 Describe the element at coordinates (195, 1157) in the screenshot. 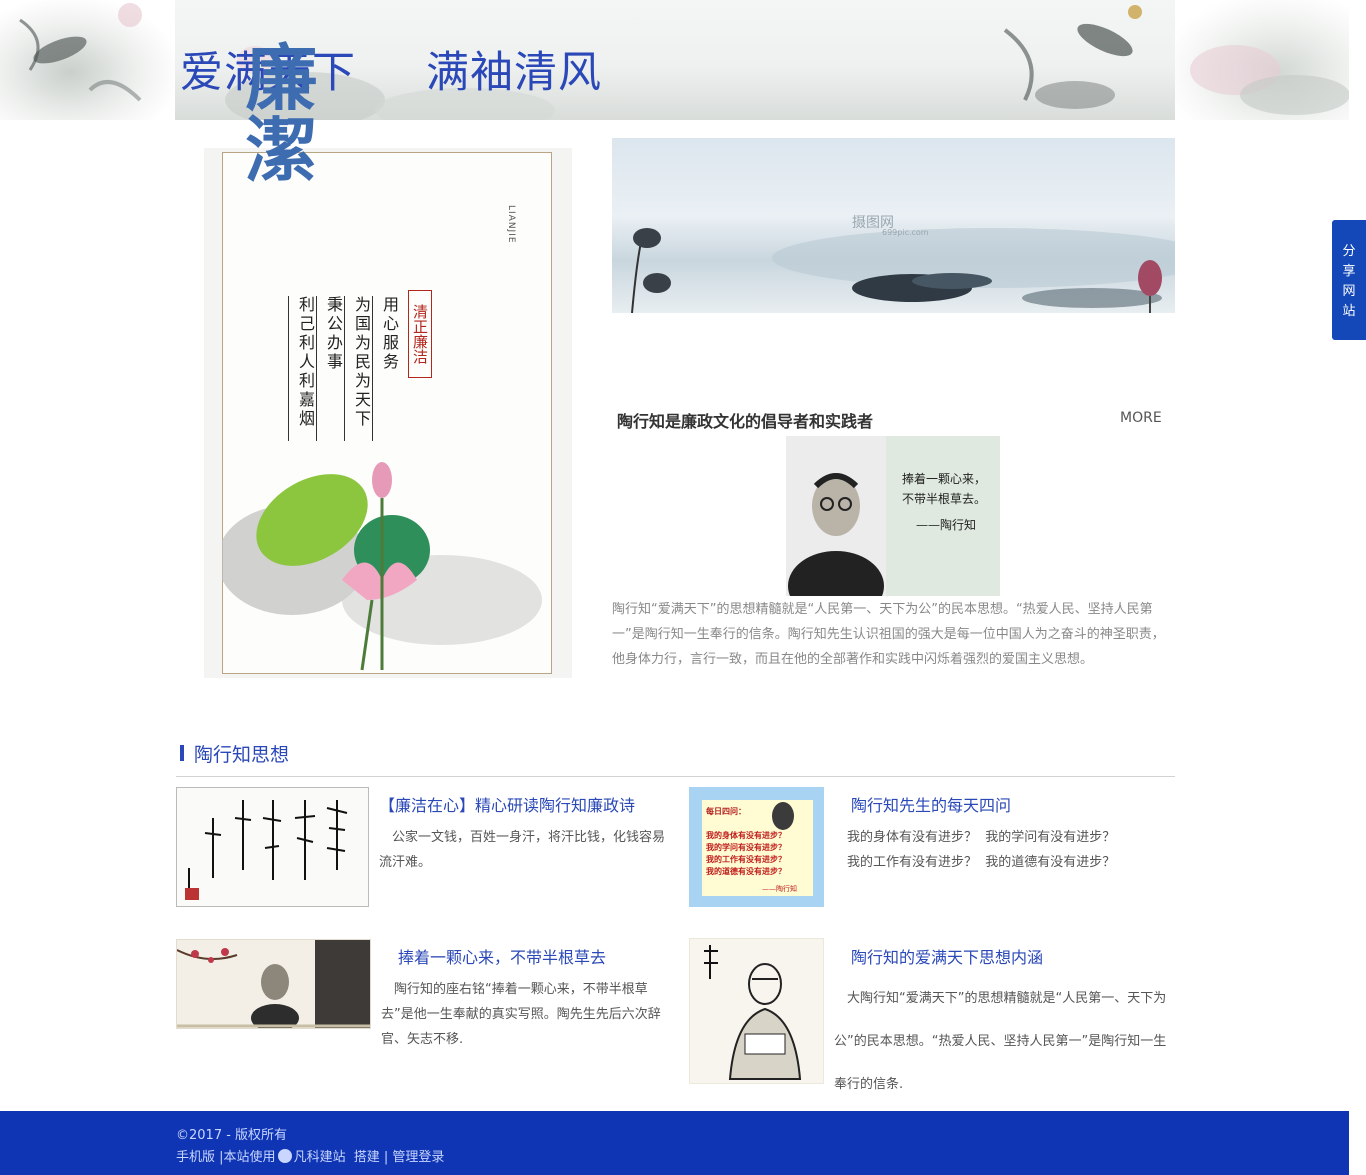

I see `mobile-version-link: 手机版` at that location.